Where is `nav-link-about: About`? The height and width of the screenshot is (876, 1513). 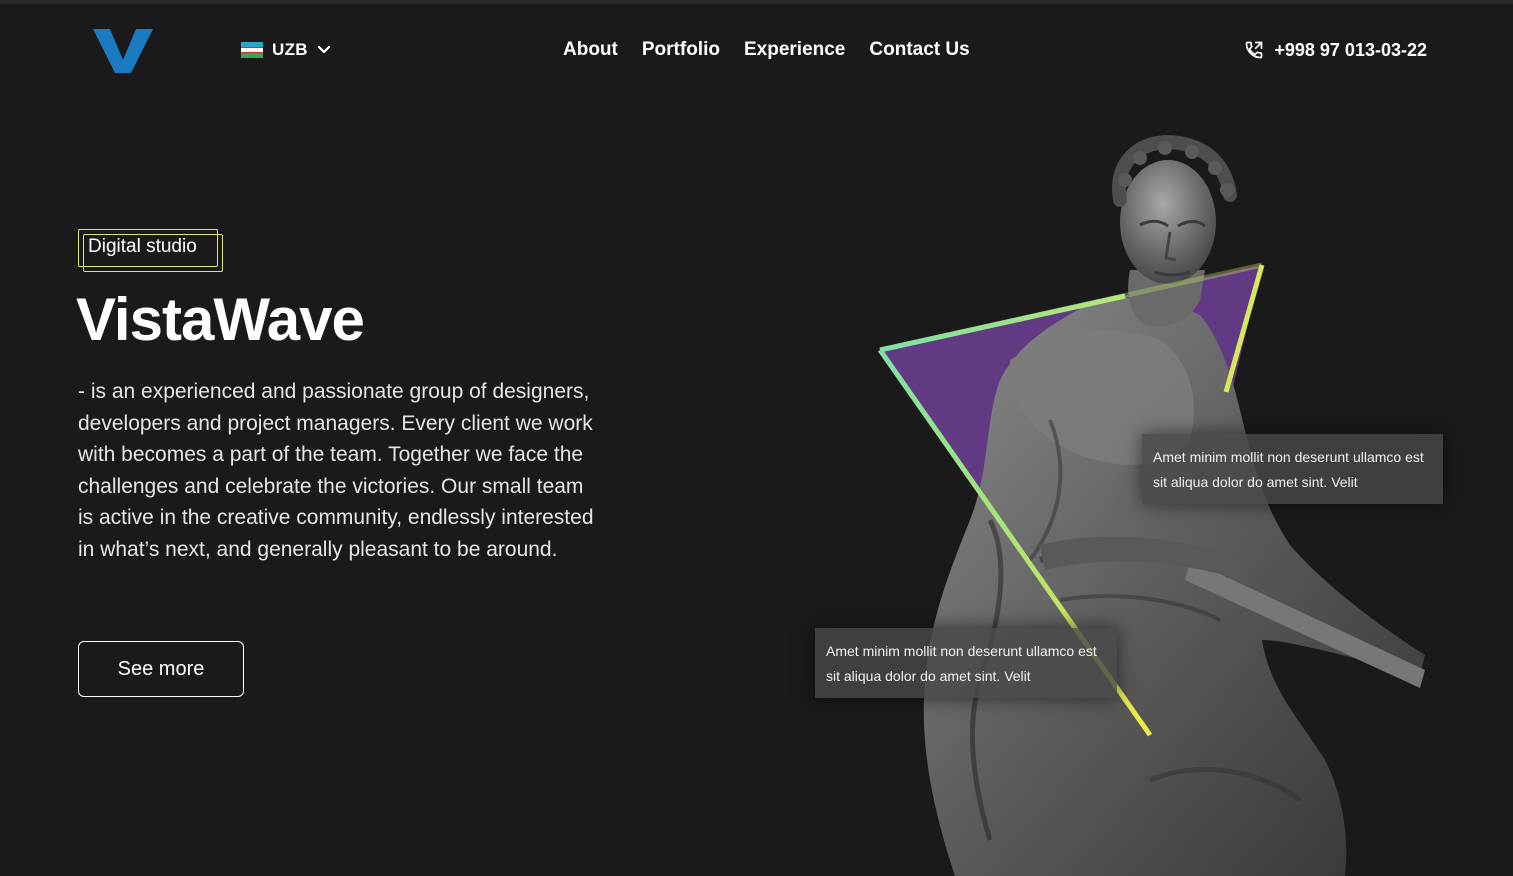
nav-link-about: About is located at coordinates (590, 50).